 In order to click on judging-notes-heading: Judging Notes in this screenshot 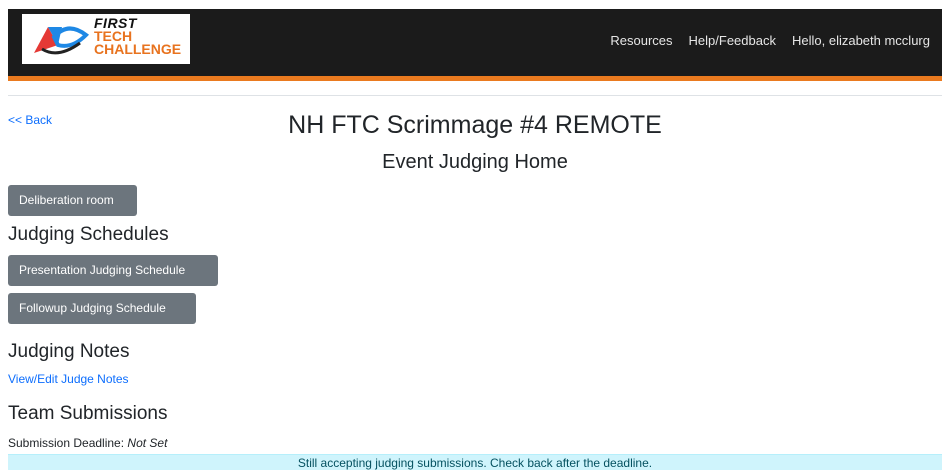, I will do `click(69, 351)`.